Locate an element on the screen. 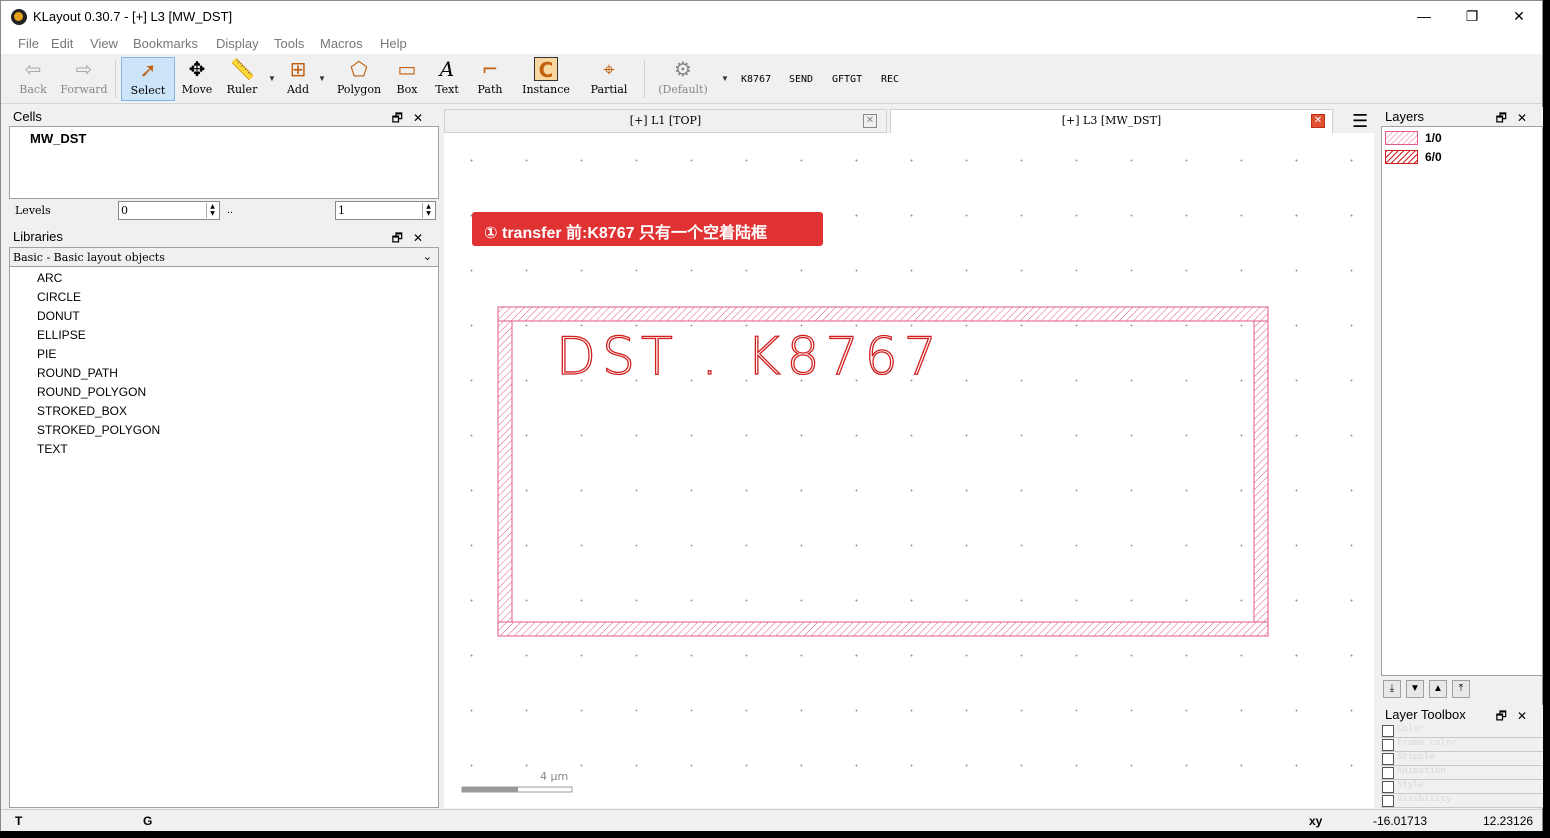  menu-help: Help is located at coordinates (393, 43).